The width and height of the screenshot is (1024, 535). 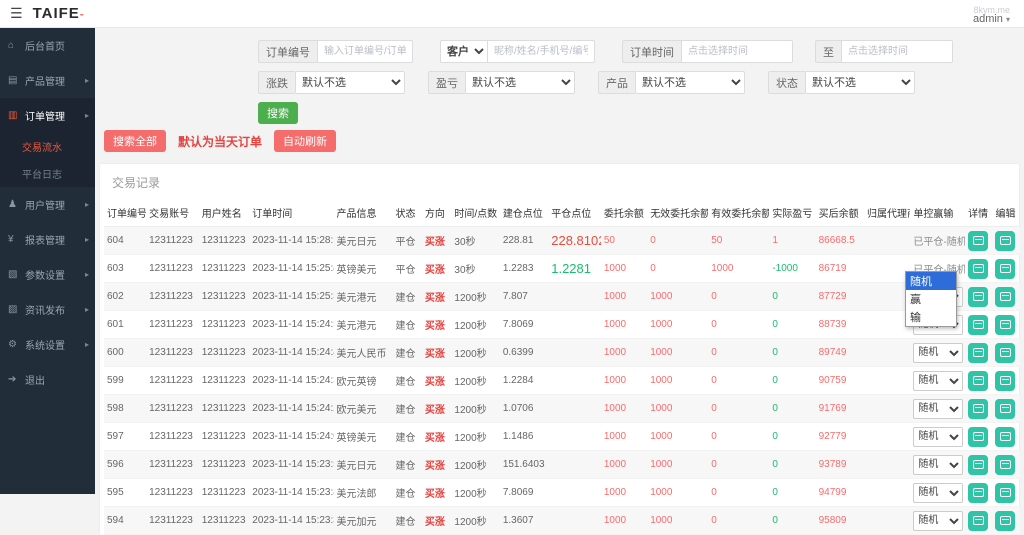 I want to click on sidebar-item-label: 报表管理, so click(x=55, y=239).